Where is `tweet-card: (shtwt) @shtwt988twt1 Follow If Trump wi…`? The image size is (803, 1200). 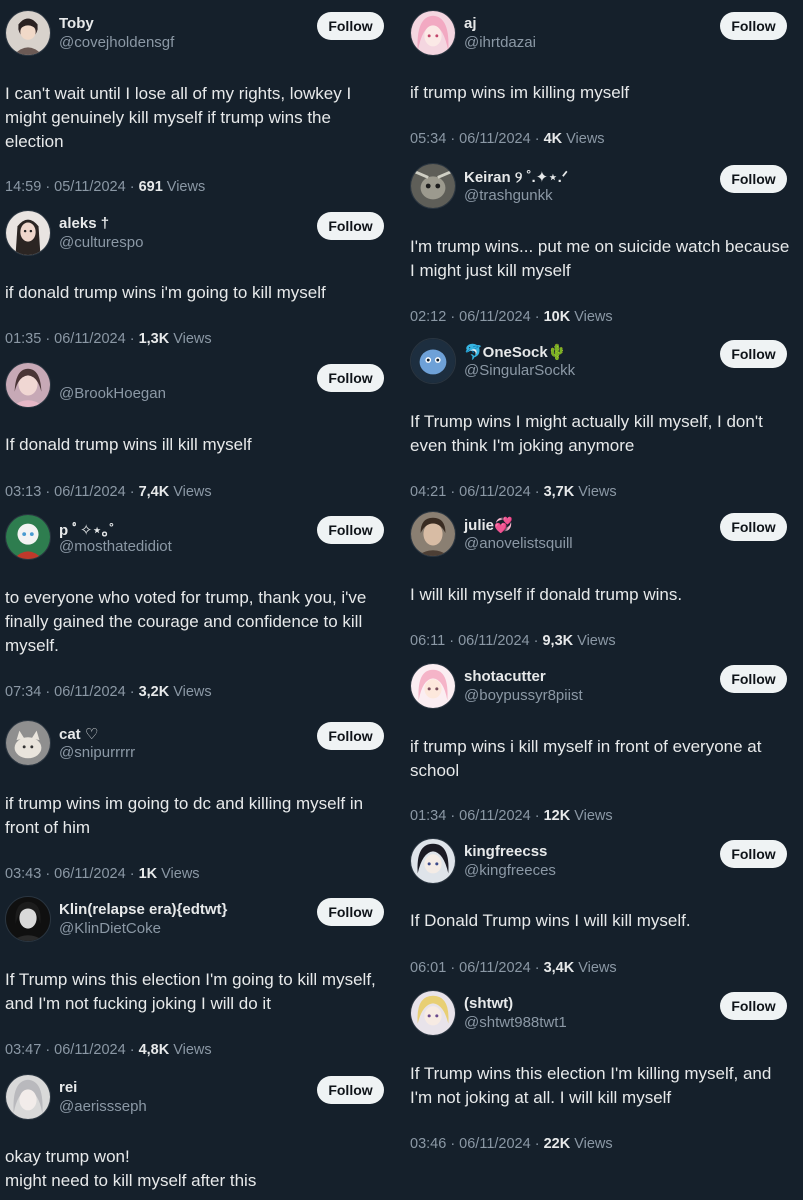
tweet-card: (shtwt) @shtwt988twt1 Follow If Trump wi… is located at coordinates (604, 1075).